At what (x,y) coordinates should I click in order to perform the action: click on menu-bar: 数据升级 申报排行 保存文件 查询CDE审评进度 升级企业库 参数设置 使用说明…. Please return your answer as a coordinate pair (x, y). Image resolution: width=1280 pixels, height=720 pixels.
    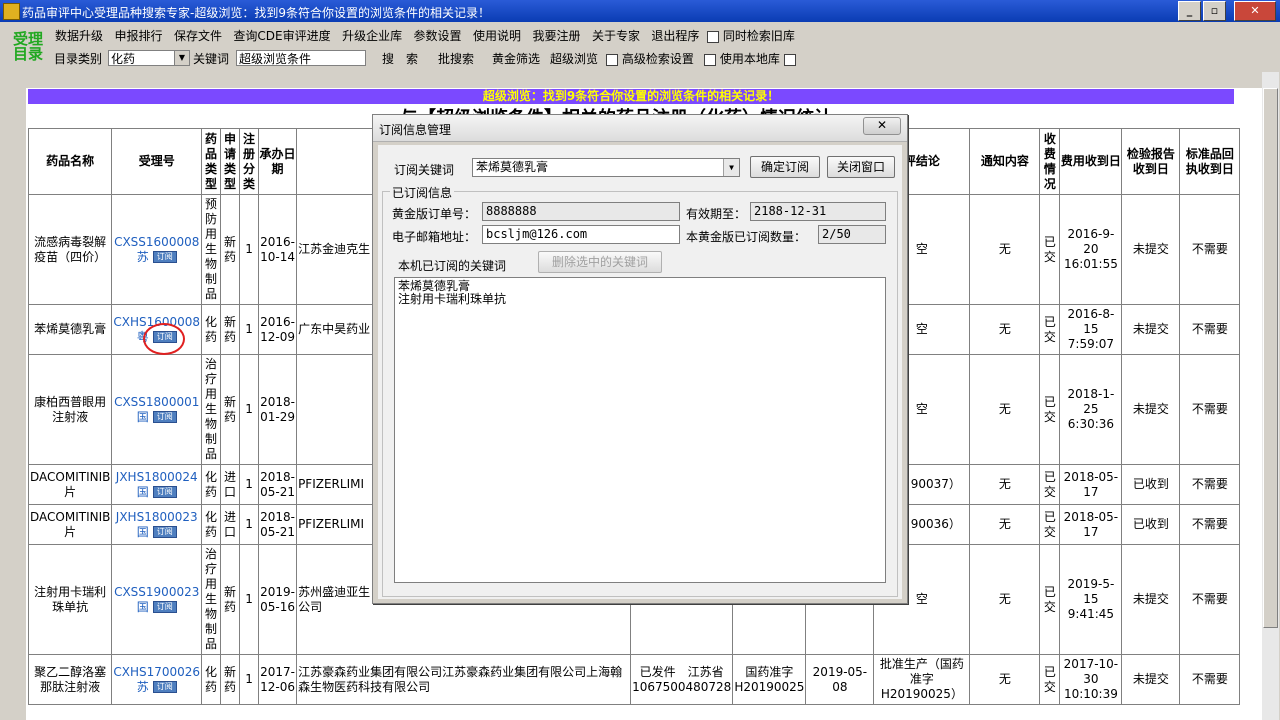
    Looking at the image, I should click on (425, 35).